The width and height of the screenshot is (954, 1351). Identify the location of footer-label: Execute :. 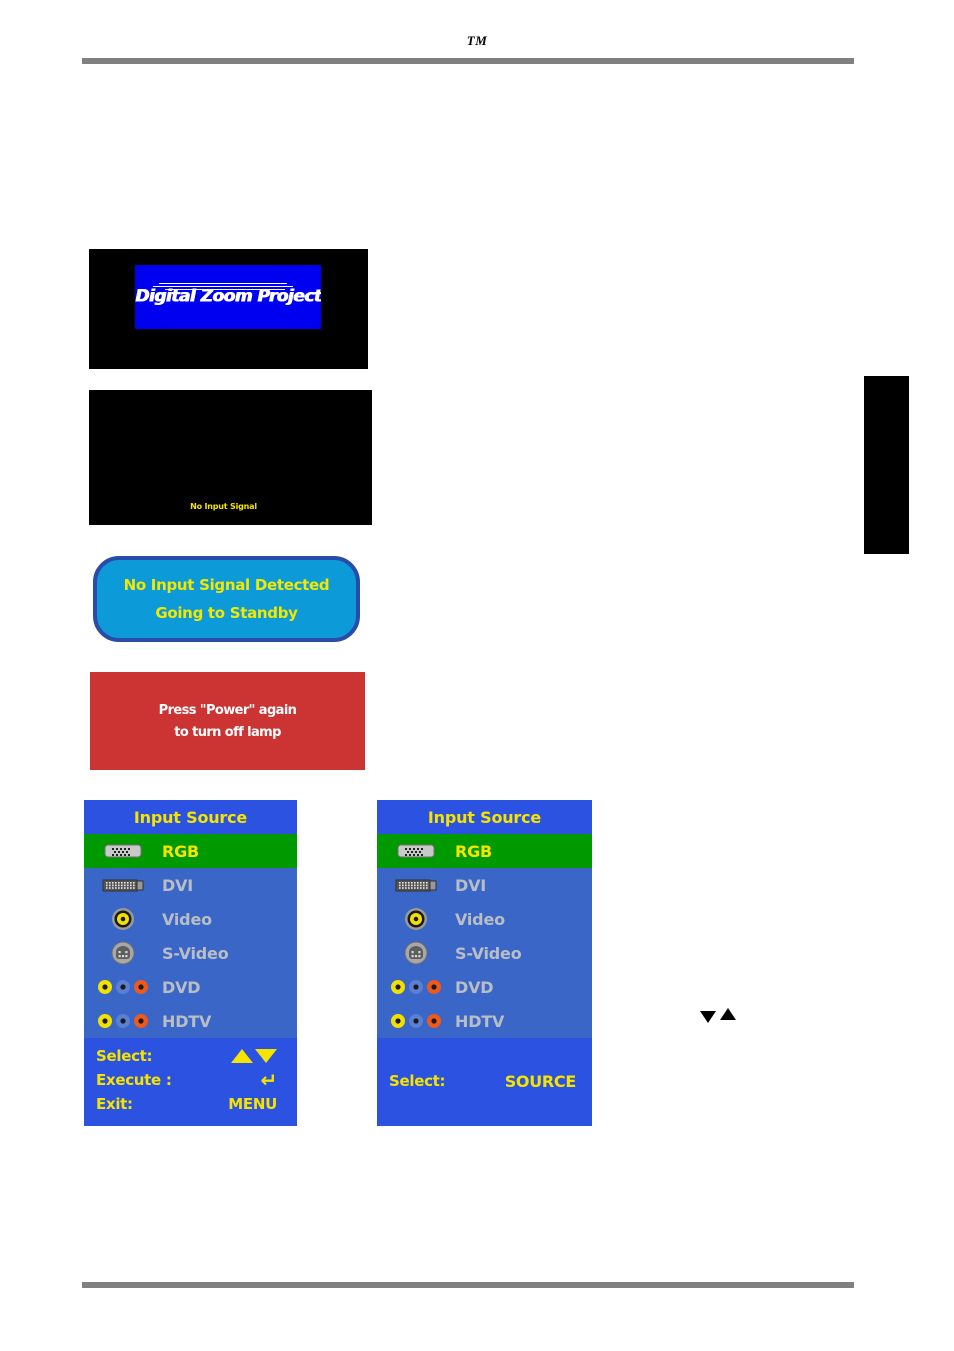
(134, 1080).